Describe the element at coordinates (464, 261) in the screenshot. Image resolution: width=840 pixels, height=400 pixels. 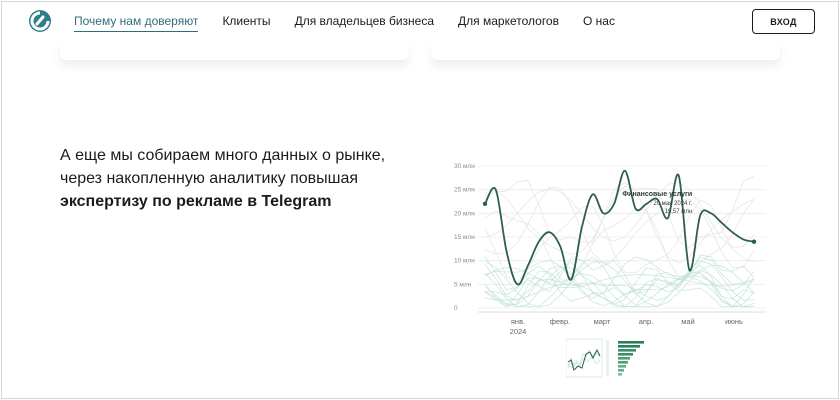
I see `y-tick-label: 10 млн` at that location.